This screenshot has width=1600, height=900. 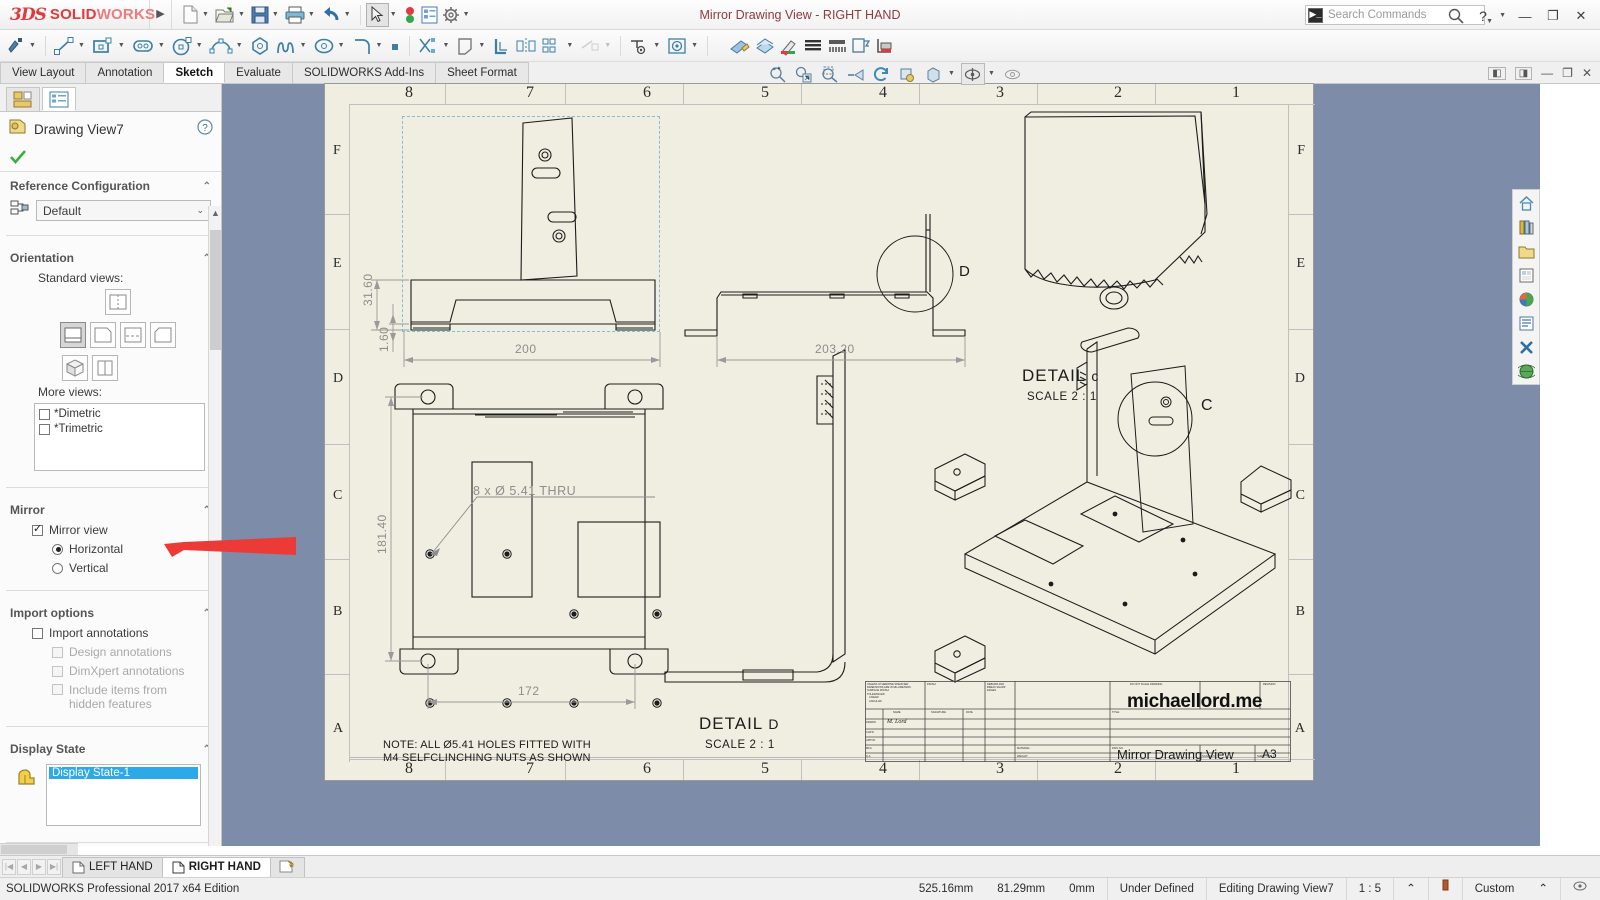 What do you see at coordinates (221, 46) in the screenshot?
I see `arc-icon` at bounding box center [221, 46].